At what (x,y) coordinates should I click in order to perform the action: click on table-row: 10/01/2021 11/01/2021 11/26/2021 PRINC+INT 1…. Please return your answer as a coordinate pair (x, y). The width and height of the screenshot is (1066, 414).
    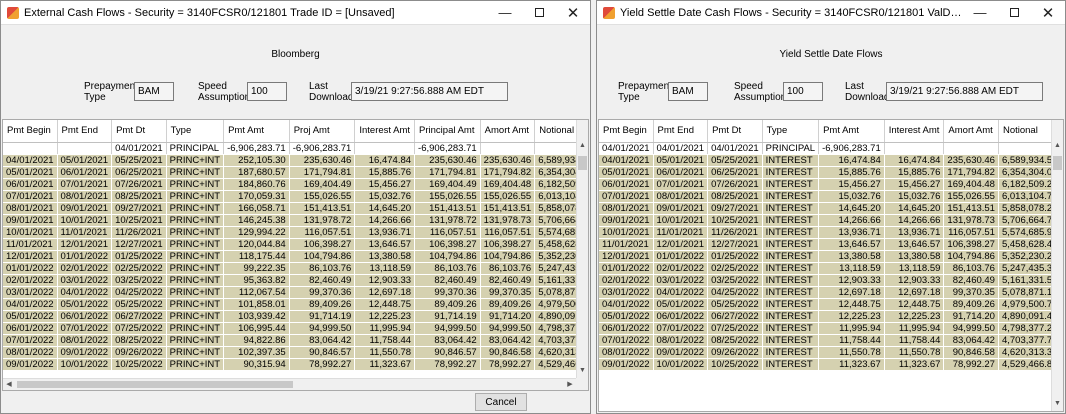
    Looking at the image, I should click on (295, 232).